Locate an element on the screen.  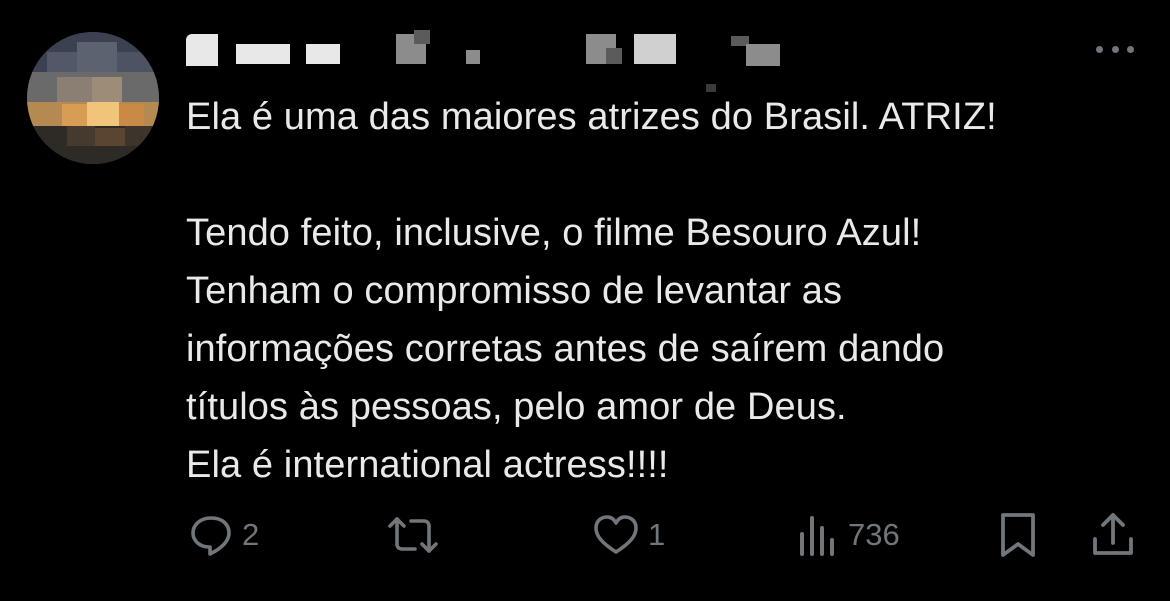
avatar is located at coordinates (93, 98).